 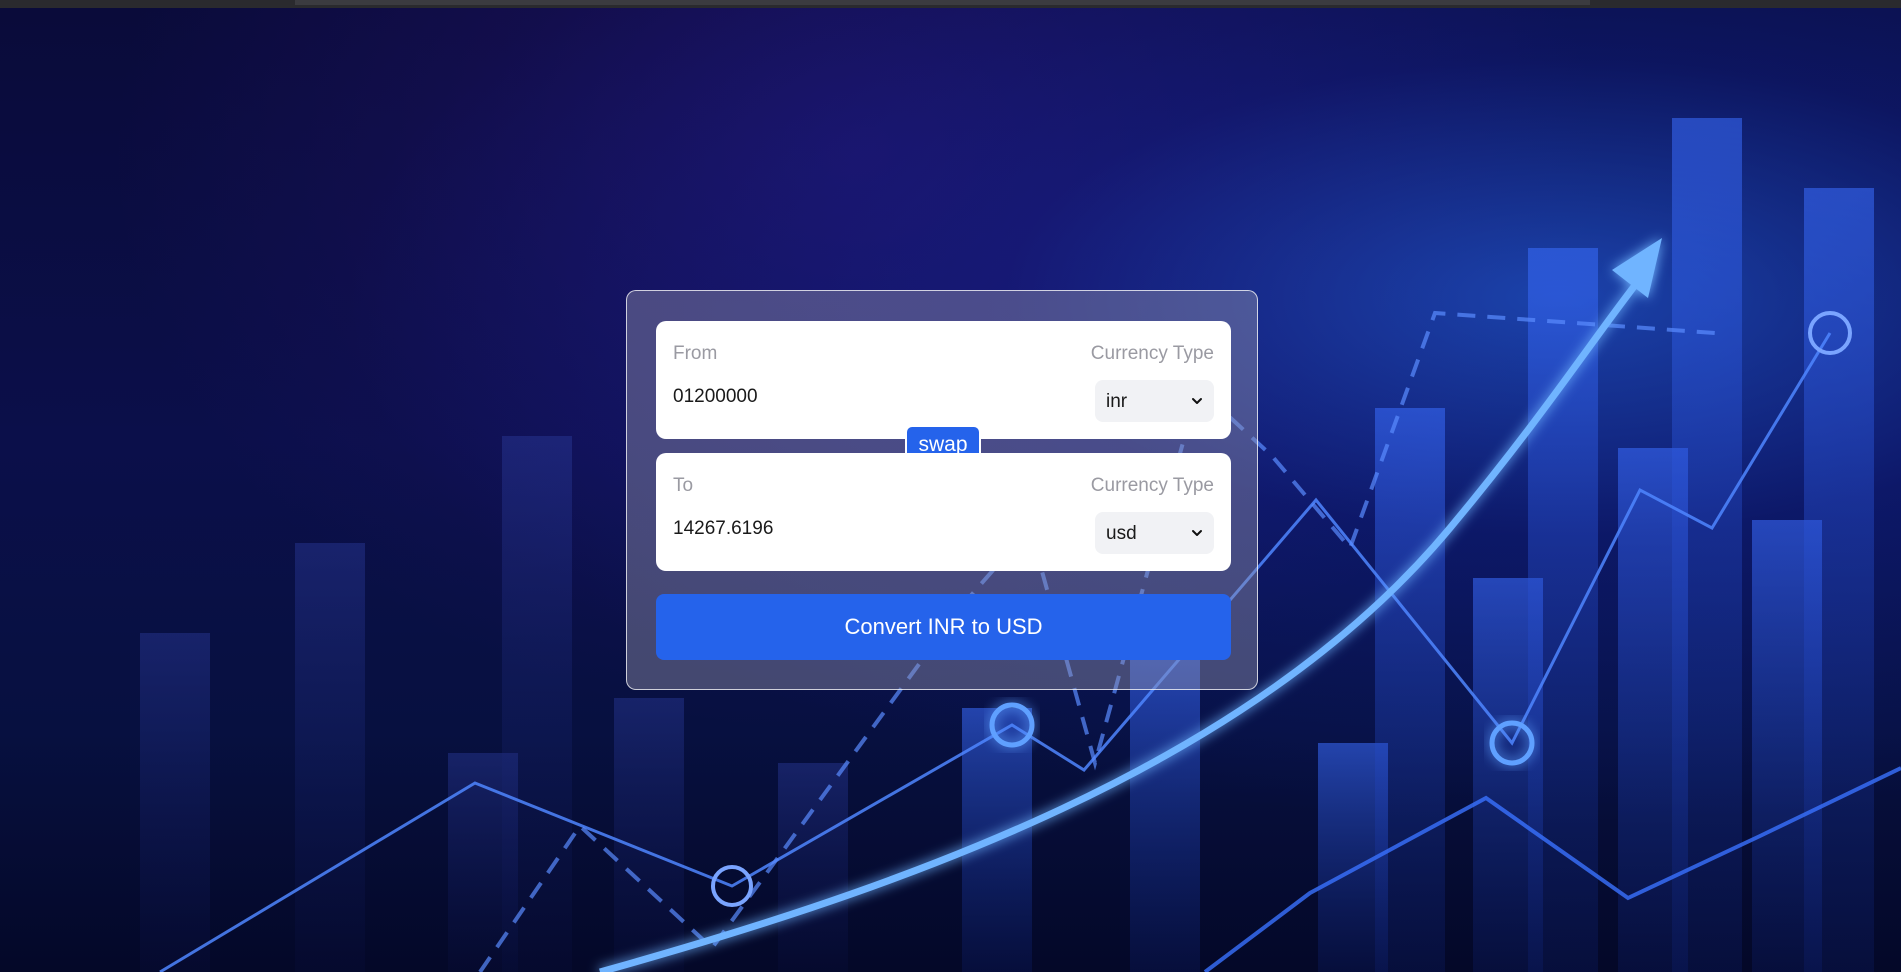 I want to click on from-currency-value: inr, so click(x=1117, y=401).